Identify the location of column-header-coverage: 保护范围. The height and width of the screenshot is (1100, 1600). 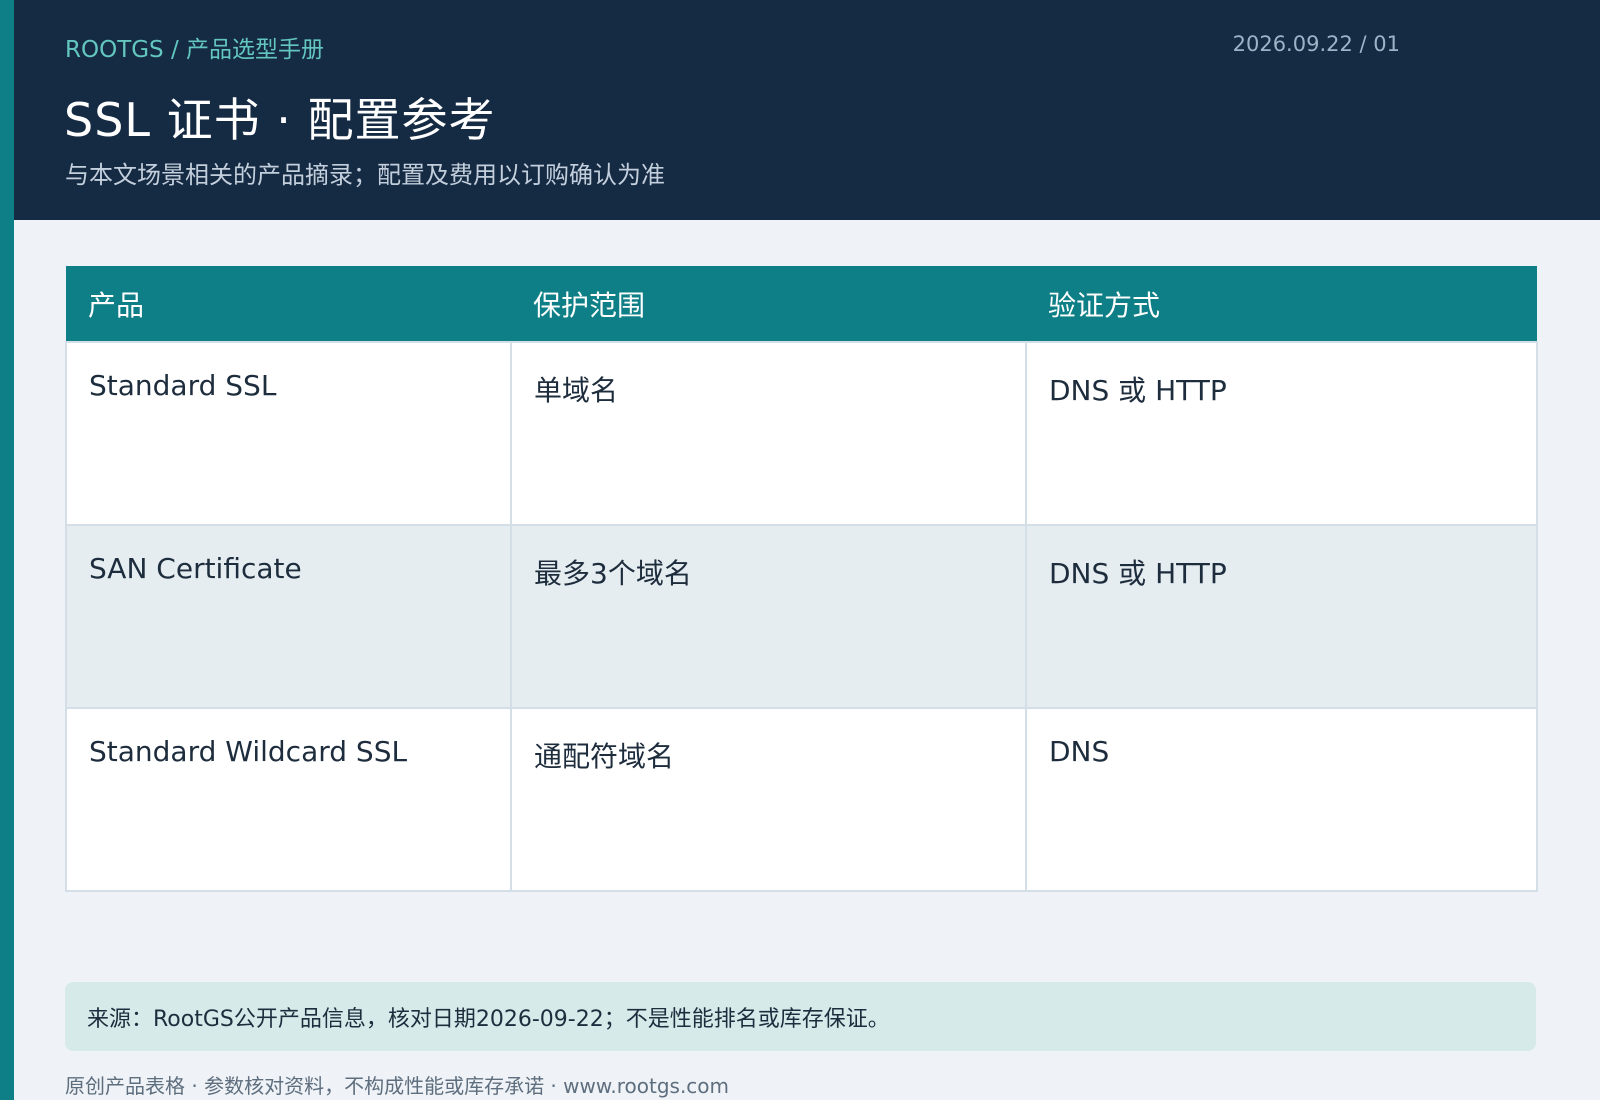
(768, 304).